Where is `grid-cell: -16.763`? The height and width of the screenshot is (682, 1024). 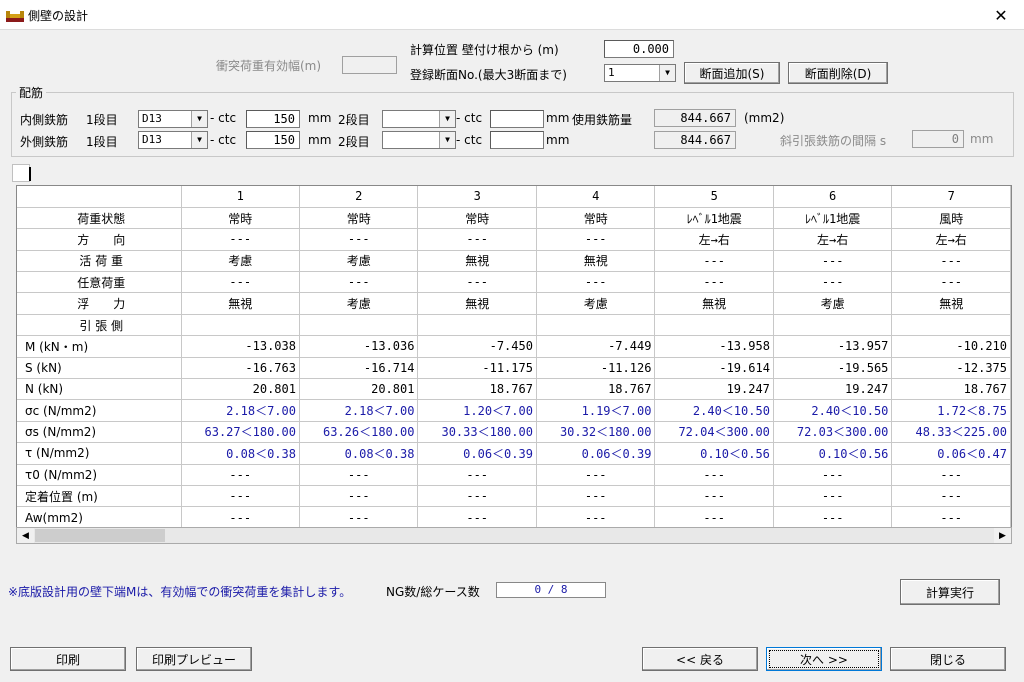
grid-cell: -16.763 is located at coordinates (240, 368).